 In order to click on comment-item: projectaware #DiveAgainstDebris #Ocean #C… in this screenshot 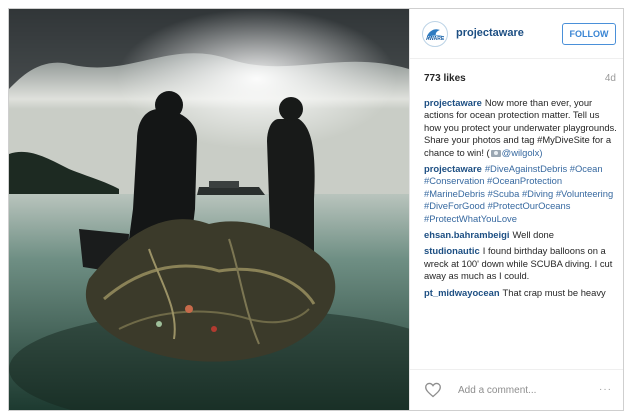, I will do `click(521, 194)`.